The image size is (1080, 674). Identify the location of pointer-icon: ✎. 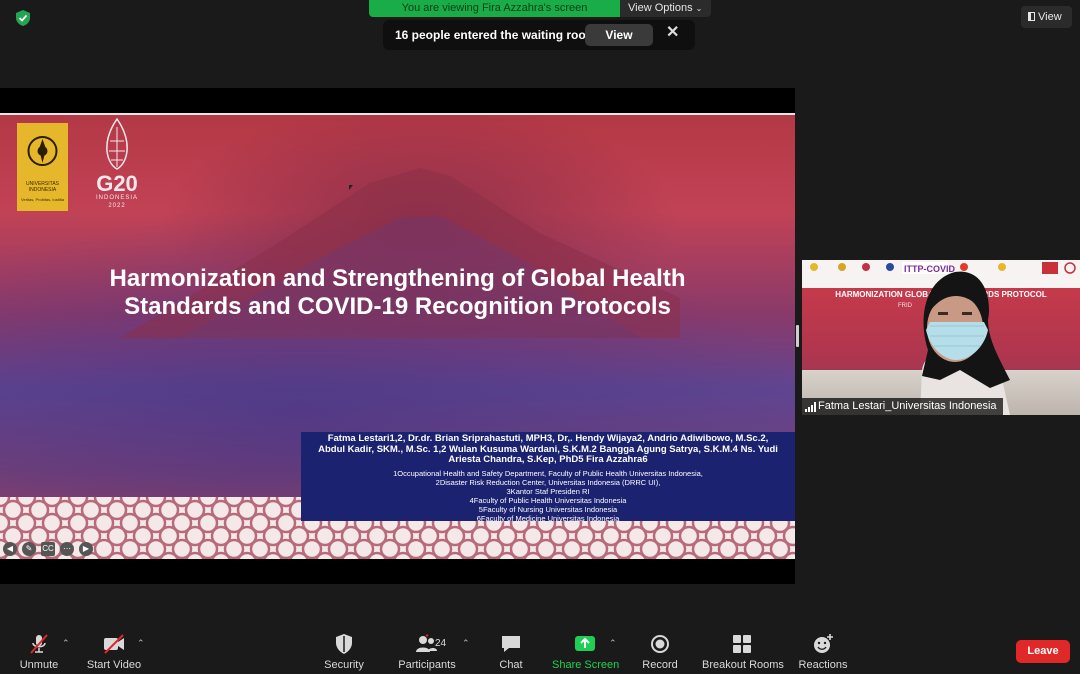
(29, 549).